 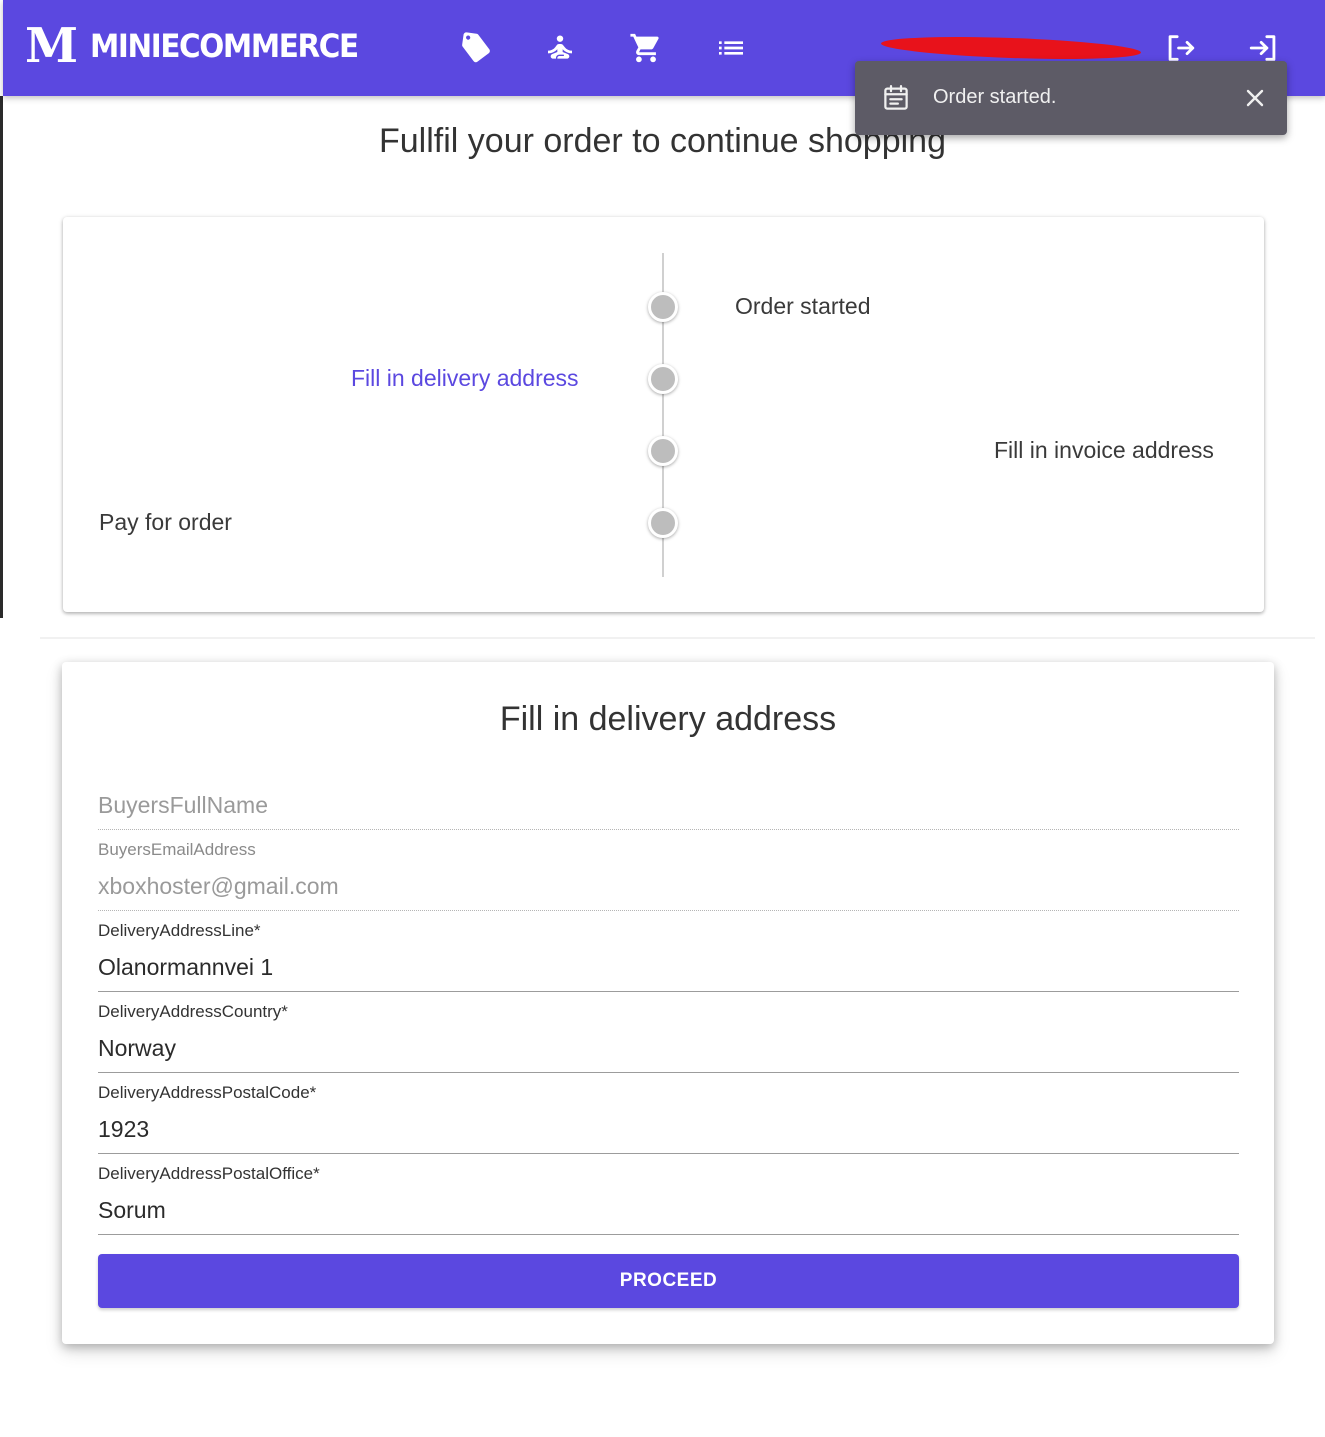 What do you see at coordinates (177, 849) in the screenshot?
I see `buyers-email-label: BuyersEmailAddress` at bounding box center [177, 849].